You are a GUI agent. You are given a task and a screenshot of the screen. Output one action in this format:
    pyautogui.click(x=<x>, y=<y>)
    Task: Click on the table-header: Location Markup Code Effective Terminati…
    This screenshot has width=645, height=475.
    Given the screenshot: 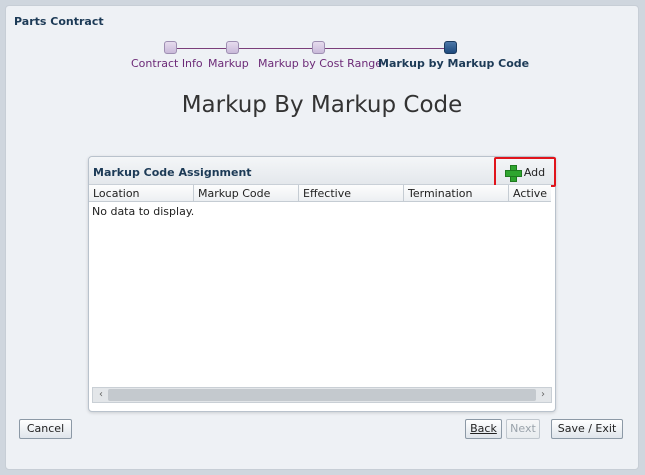 What is the action you would take?
    pyautogui.click(x=320, y=193)
    